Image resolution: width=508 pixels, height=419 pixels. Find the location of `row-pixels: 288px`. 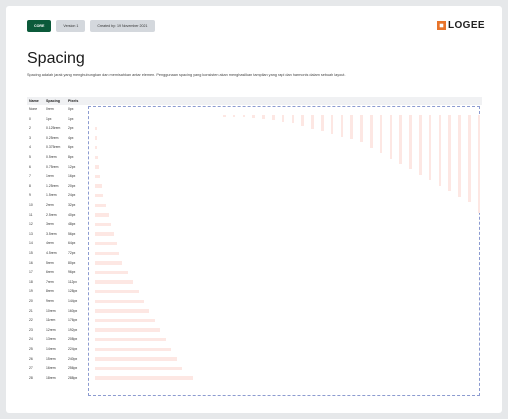

row-pixels: 288px is located at coordinates (73, 377).